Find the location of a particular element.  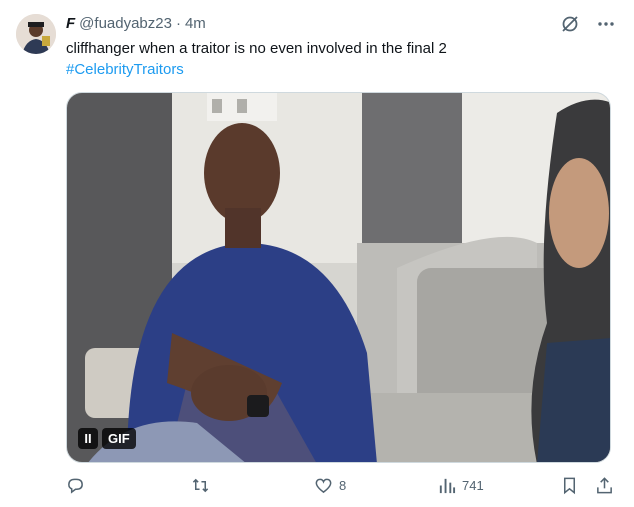

retweet-button is located at coordinates (203, 485).